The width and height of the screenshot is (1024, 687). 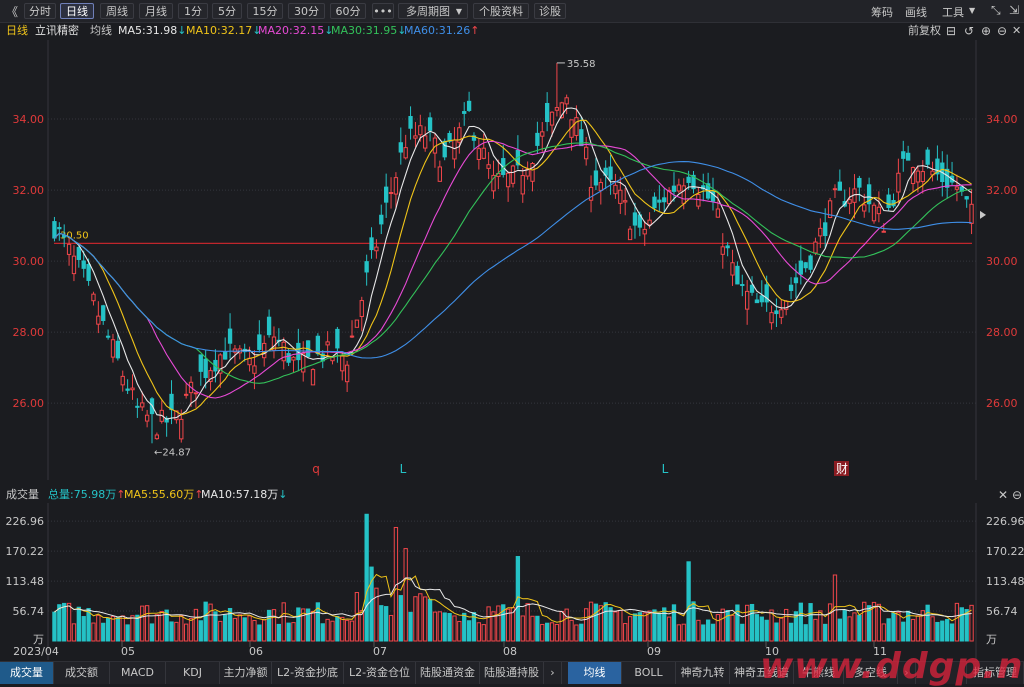 What do you see at coordinates (553, 673) in the screenshot?
I see `tab-scroll-right-icon: ›` at bounding box center [553, 673].